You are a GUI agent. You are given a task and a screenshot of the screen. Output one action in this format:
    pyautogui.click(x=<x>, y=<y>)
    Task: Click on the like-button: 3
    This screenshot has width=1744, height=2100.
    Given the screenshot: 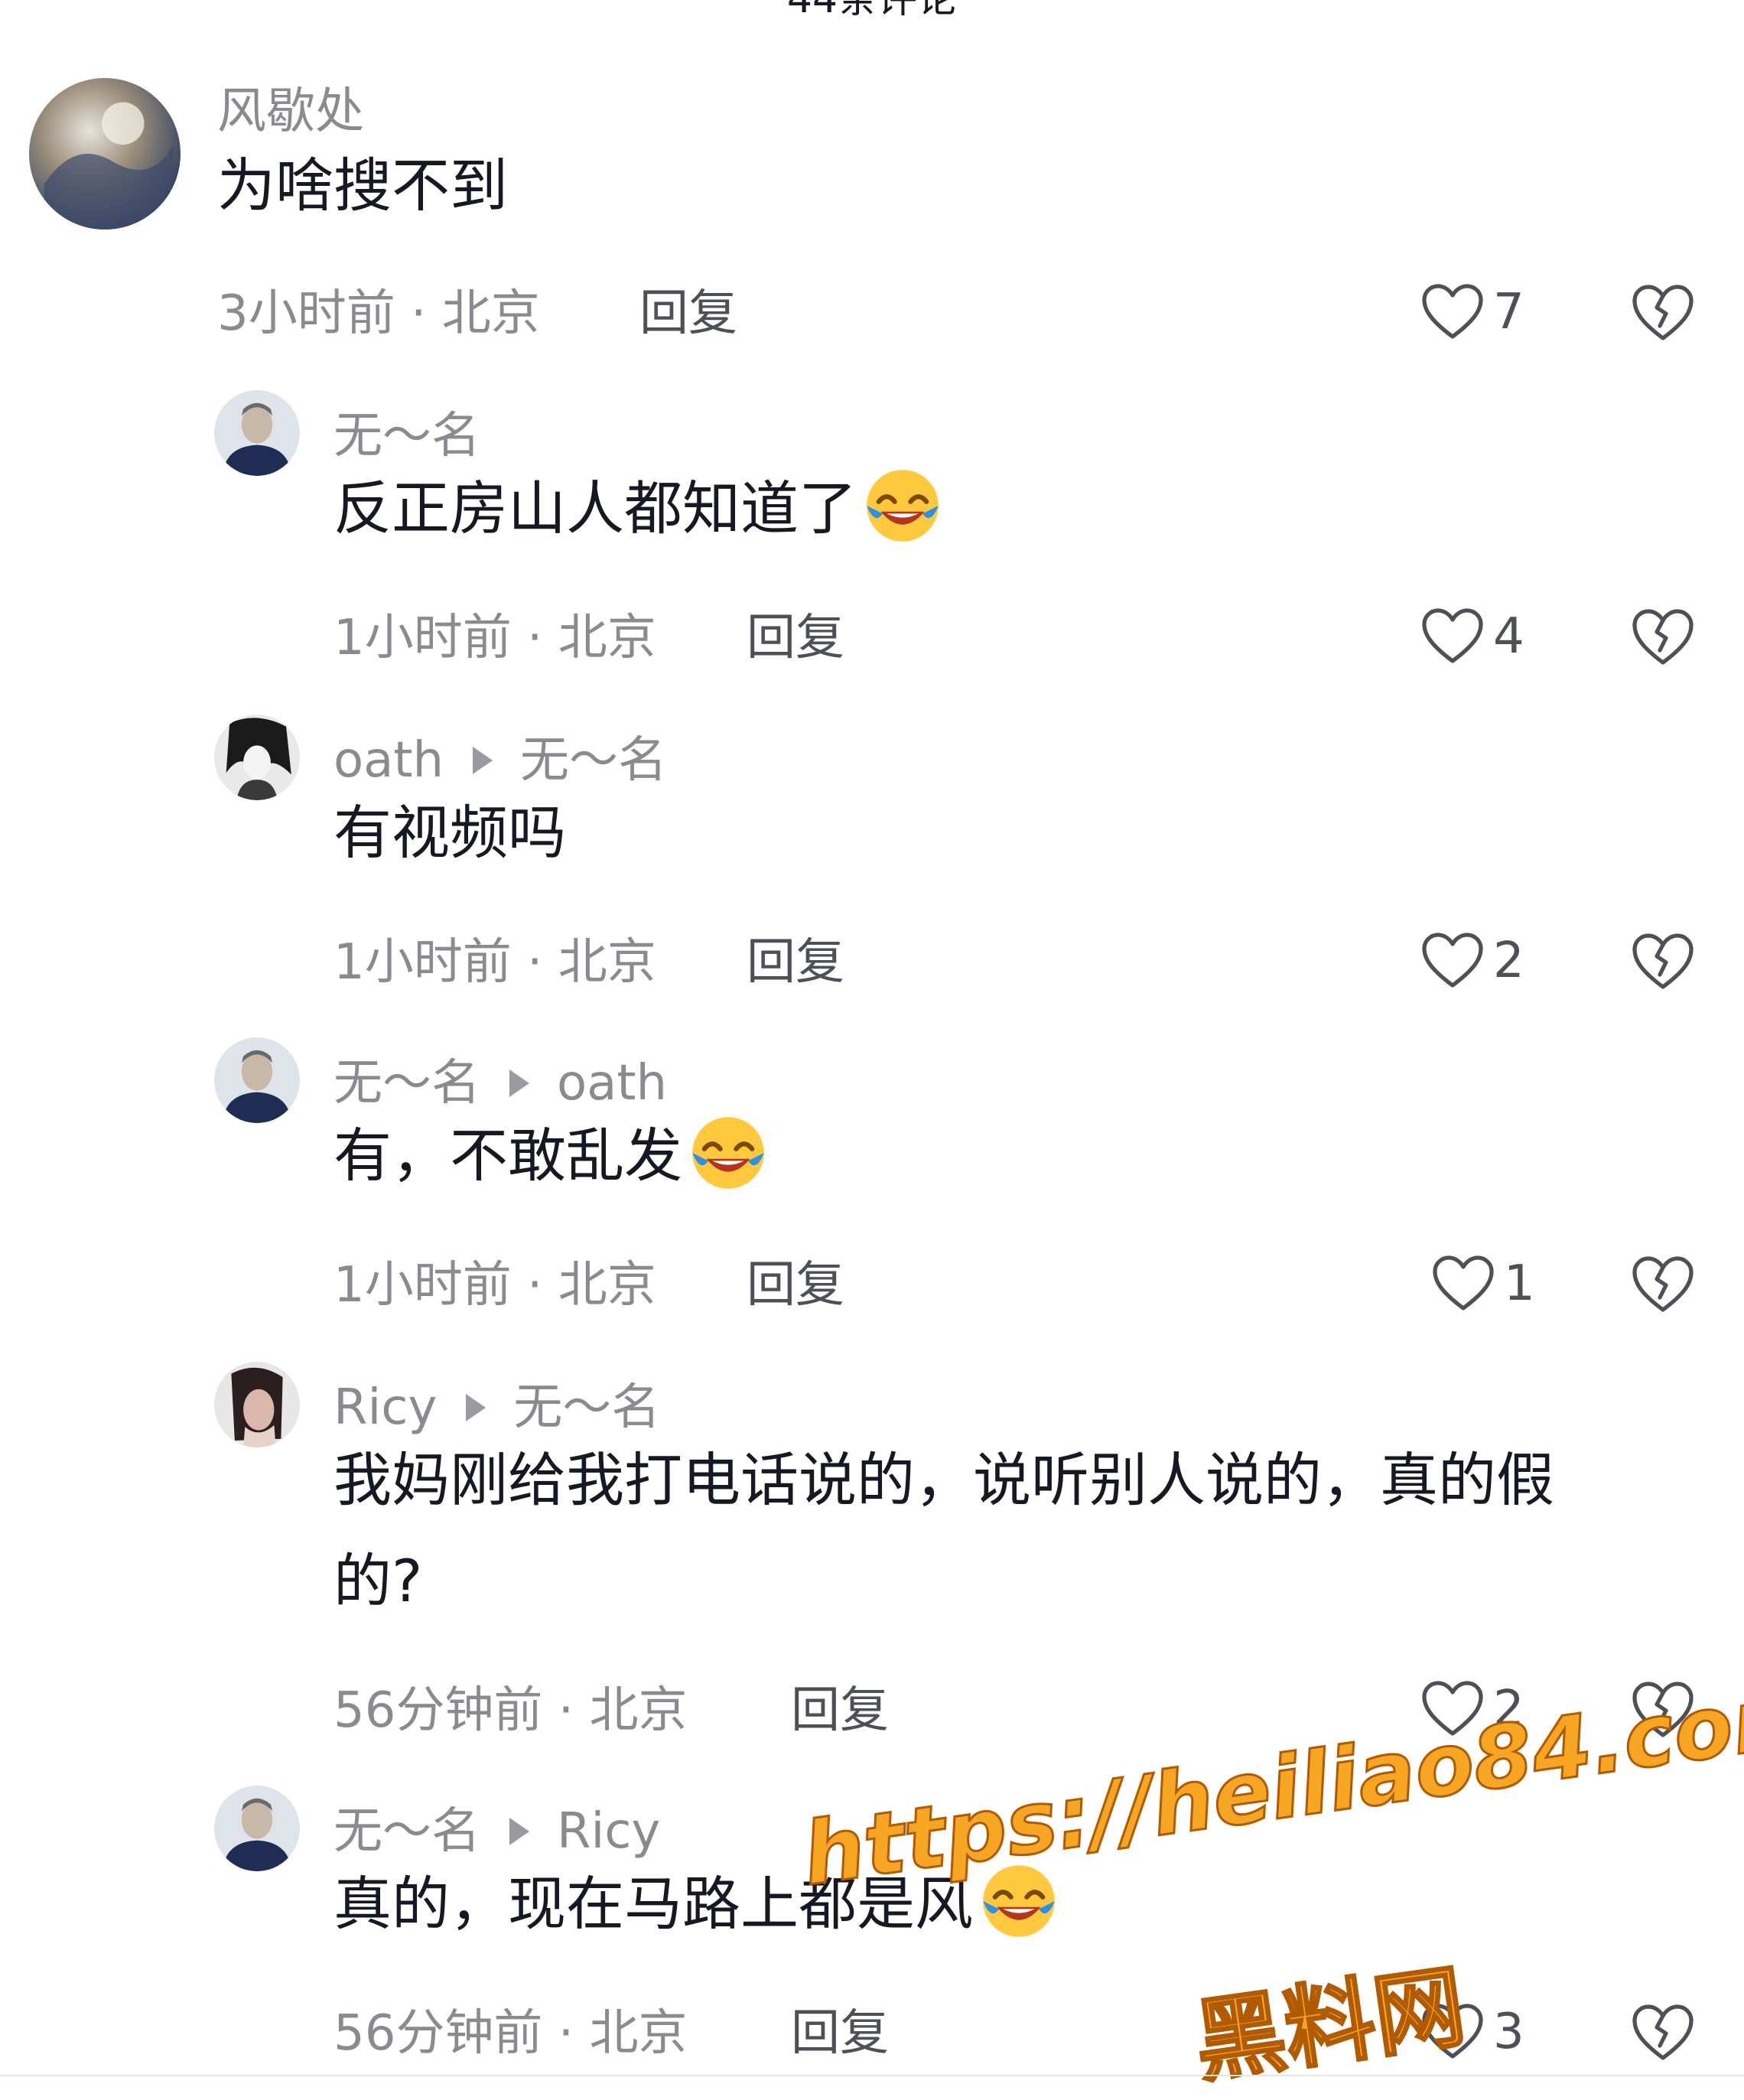 What is the action you would take?
    pyautogui.click(x=1481, y=2032)
    